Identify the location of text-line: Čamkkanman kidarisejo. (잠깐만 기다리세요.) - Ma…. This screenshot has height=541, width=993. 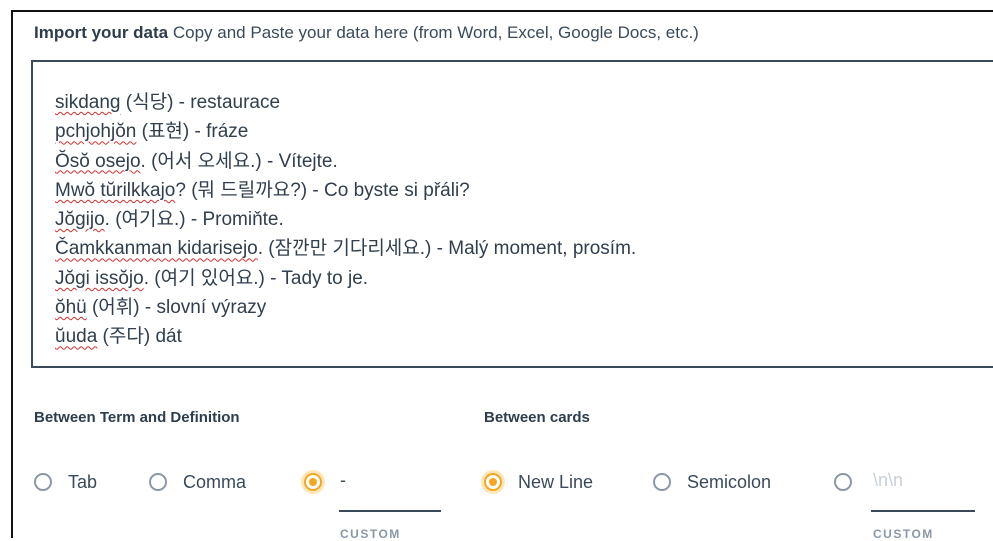
(346, 249).